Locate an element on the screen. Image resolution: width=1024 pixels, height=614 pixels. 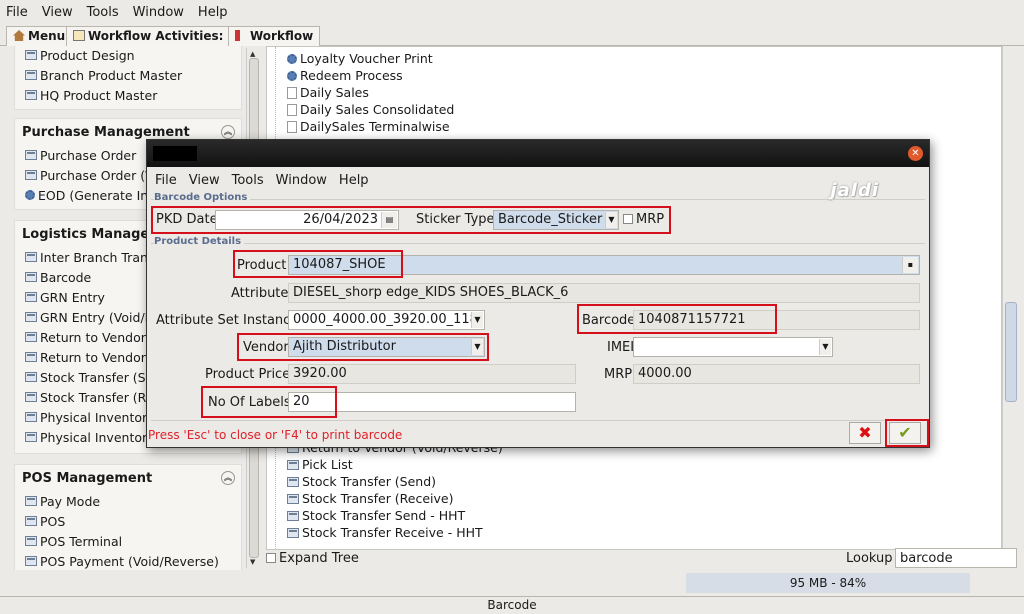
list-icon is located at coordinates (79, 35).